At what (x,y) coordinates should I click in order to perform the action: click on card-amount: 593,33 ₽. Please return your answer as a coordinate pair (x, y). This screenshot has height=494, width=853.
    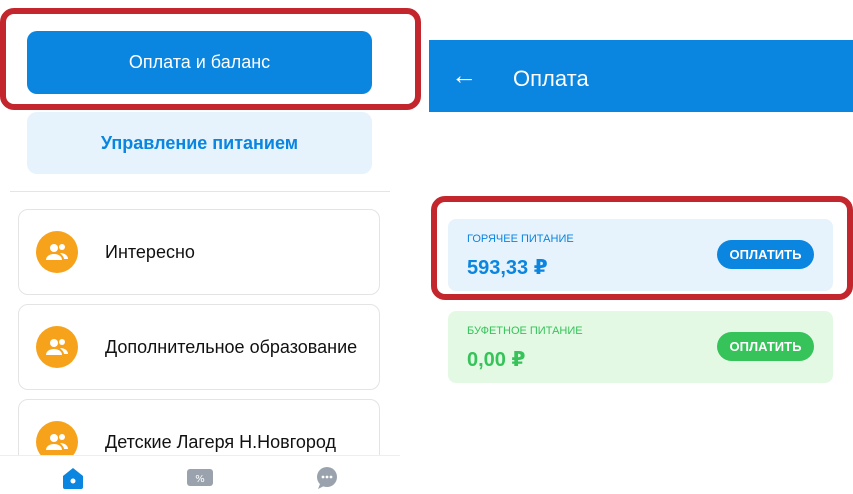
    Looking at the image, I should click on (507, 268).